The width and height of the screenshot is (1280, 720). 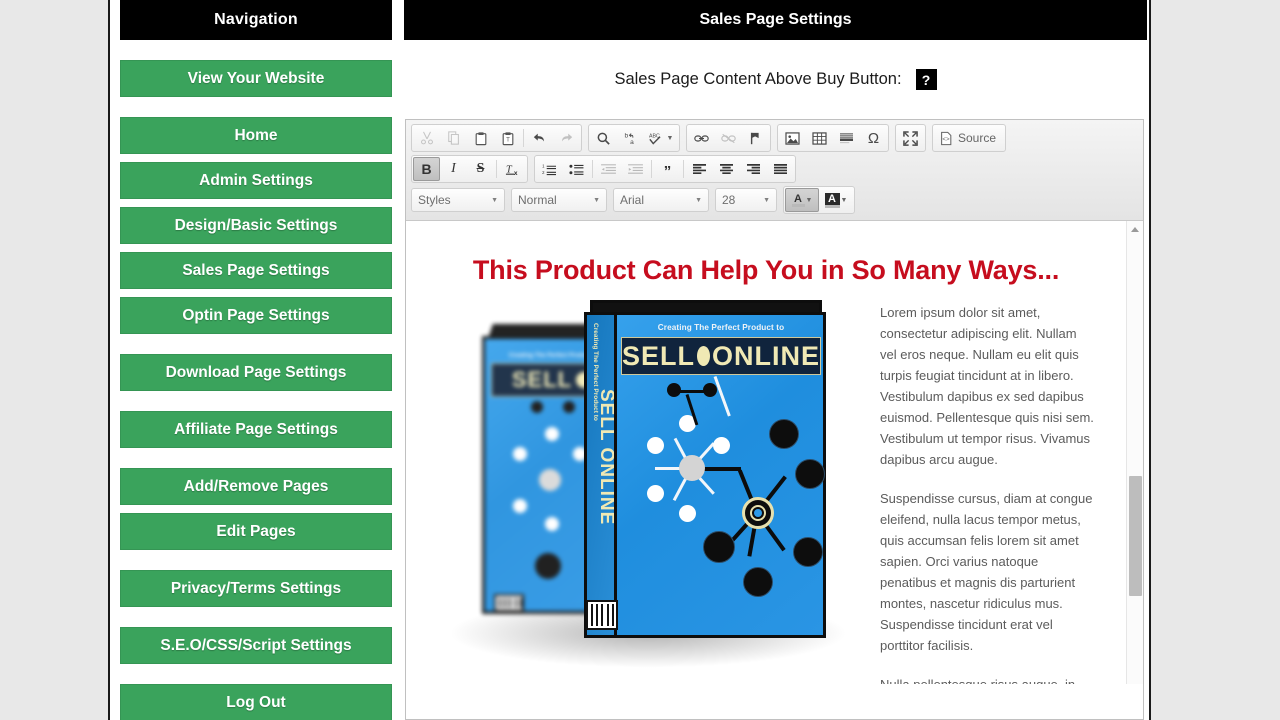 I want to click on source-label: Source, so click(x=977, y=138).